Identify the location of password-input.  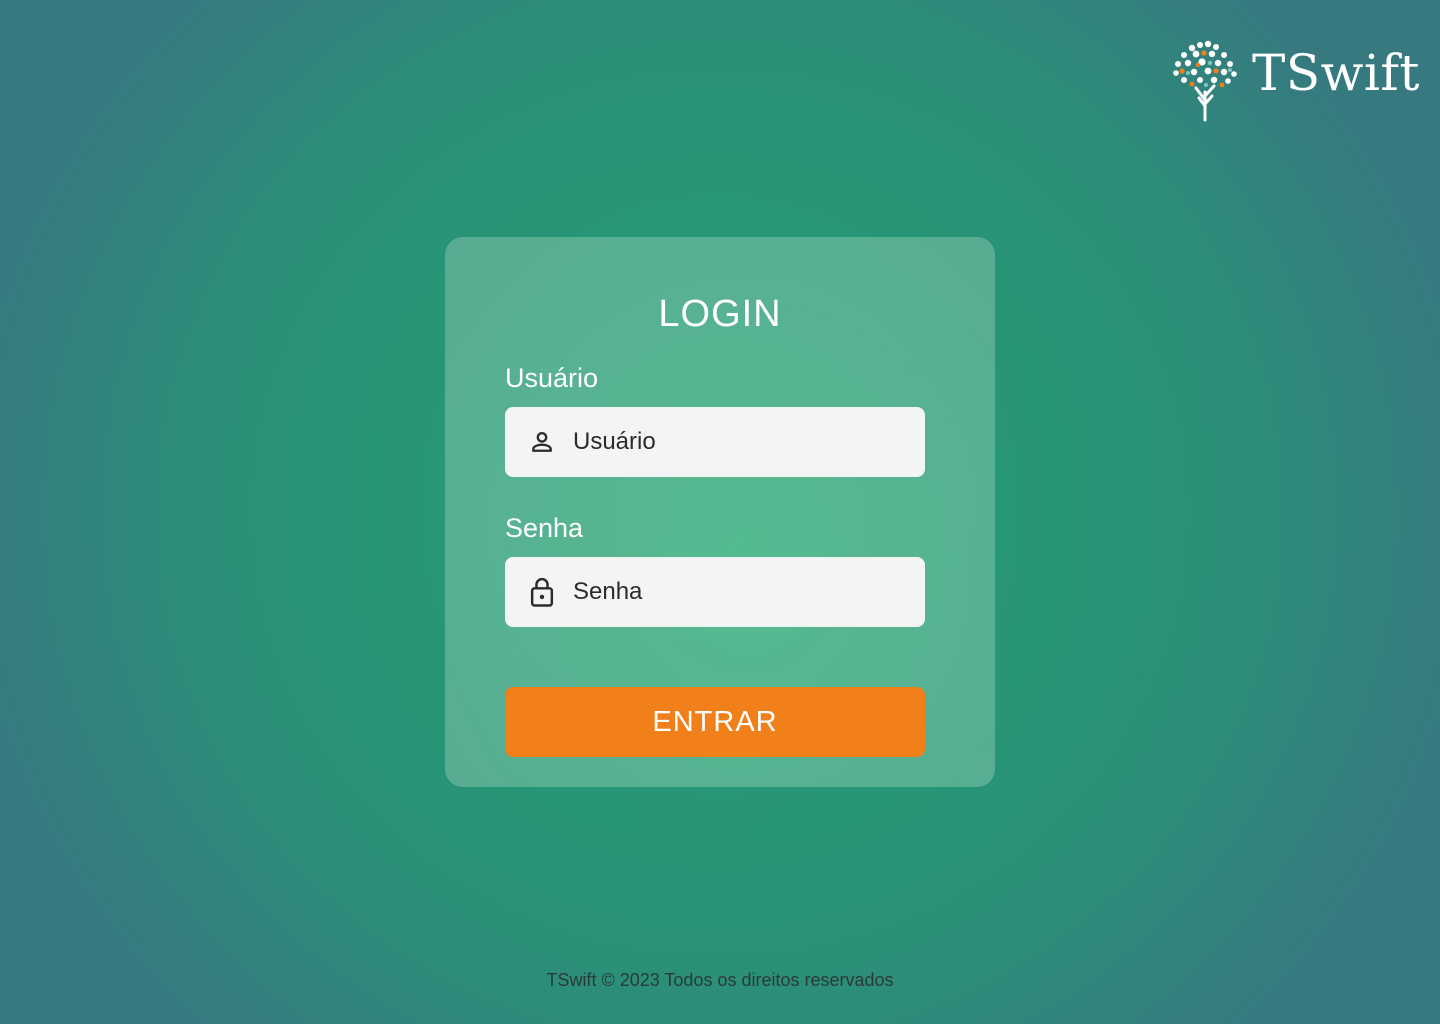
(738, 592).